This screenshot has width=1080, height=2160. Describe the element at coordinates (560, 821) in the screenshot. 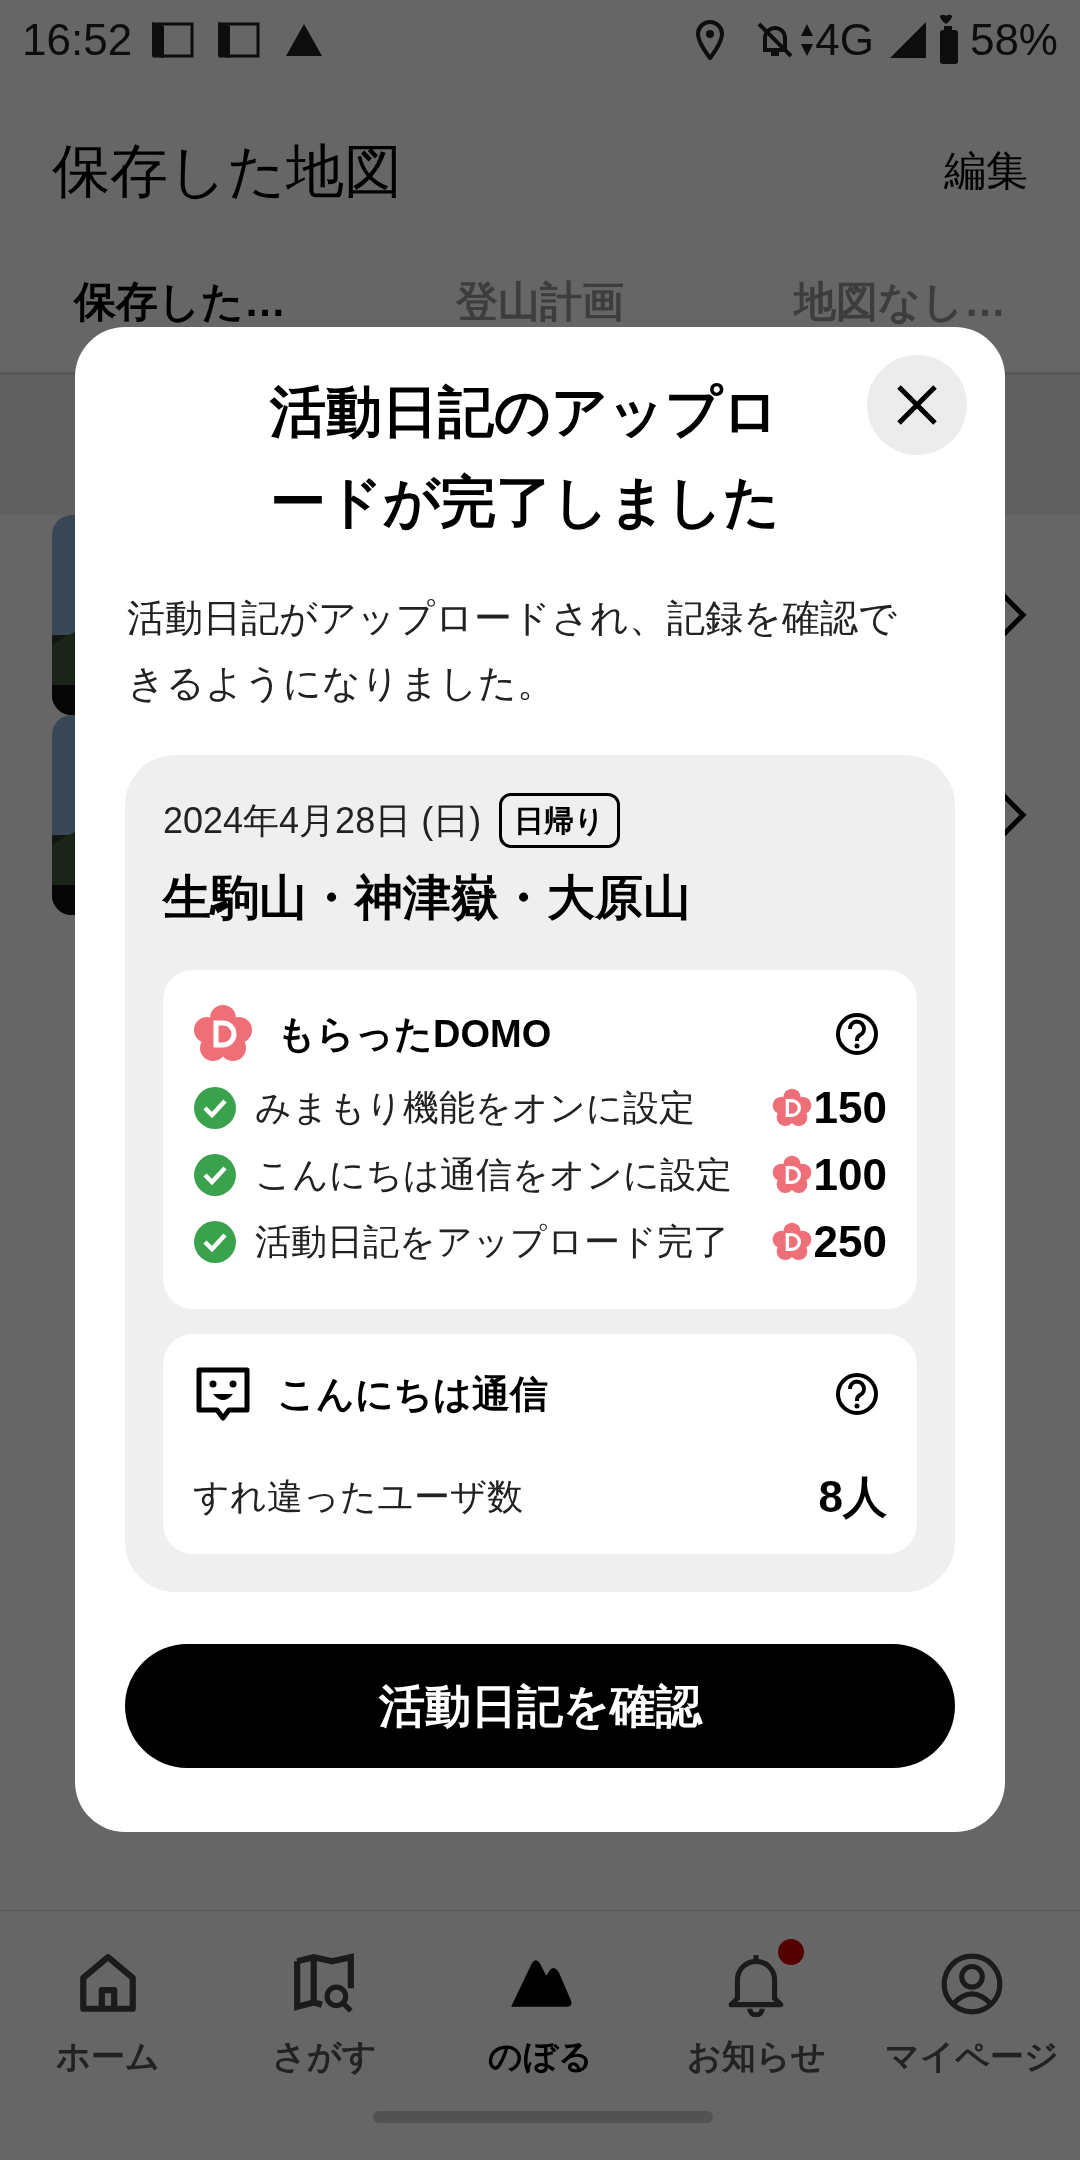

I see `trip-badge: 日帰り` at that location.